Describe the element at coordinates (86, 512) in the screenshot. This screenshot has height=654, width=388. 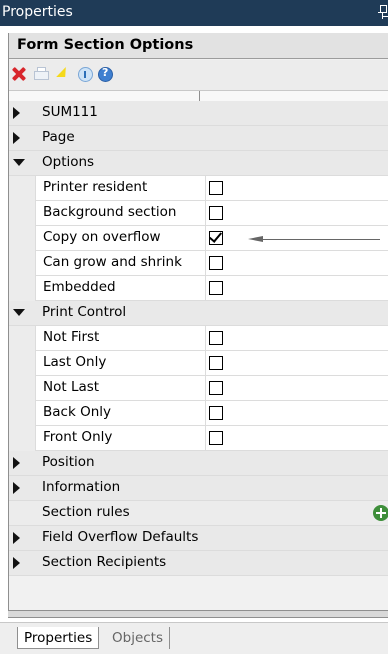
I see `property-label: Section rules` at that location.